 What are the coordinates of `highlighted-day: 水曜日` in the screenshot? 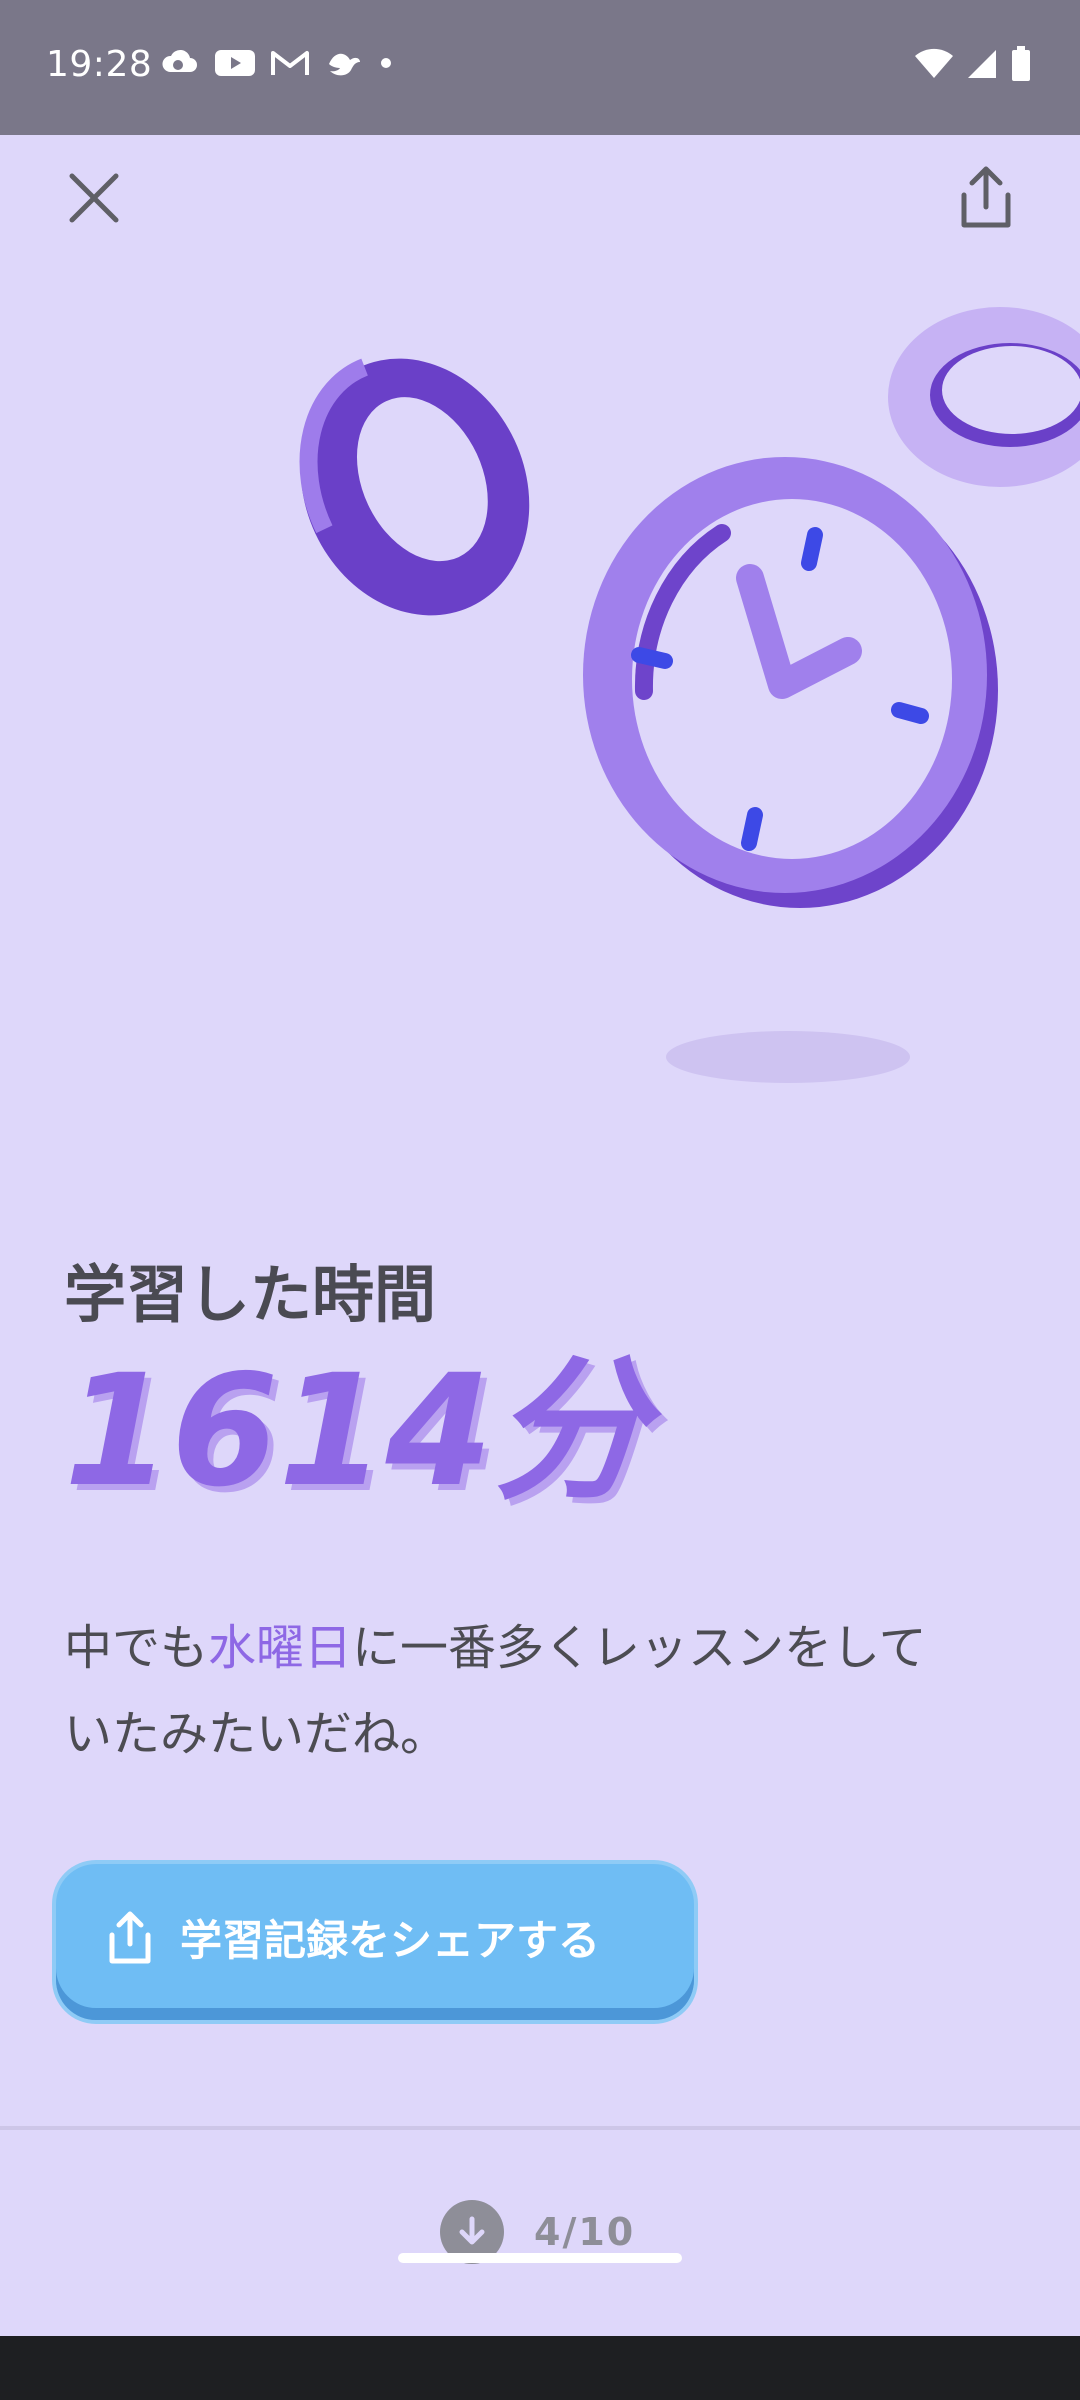 It's located at (280, 1648).